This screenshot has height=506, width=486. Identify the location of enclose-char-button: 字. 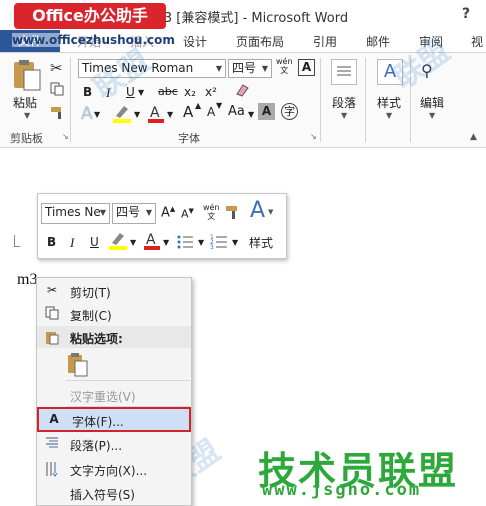
(289, 111).